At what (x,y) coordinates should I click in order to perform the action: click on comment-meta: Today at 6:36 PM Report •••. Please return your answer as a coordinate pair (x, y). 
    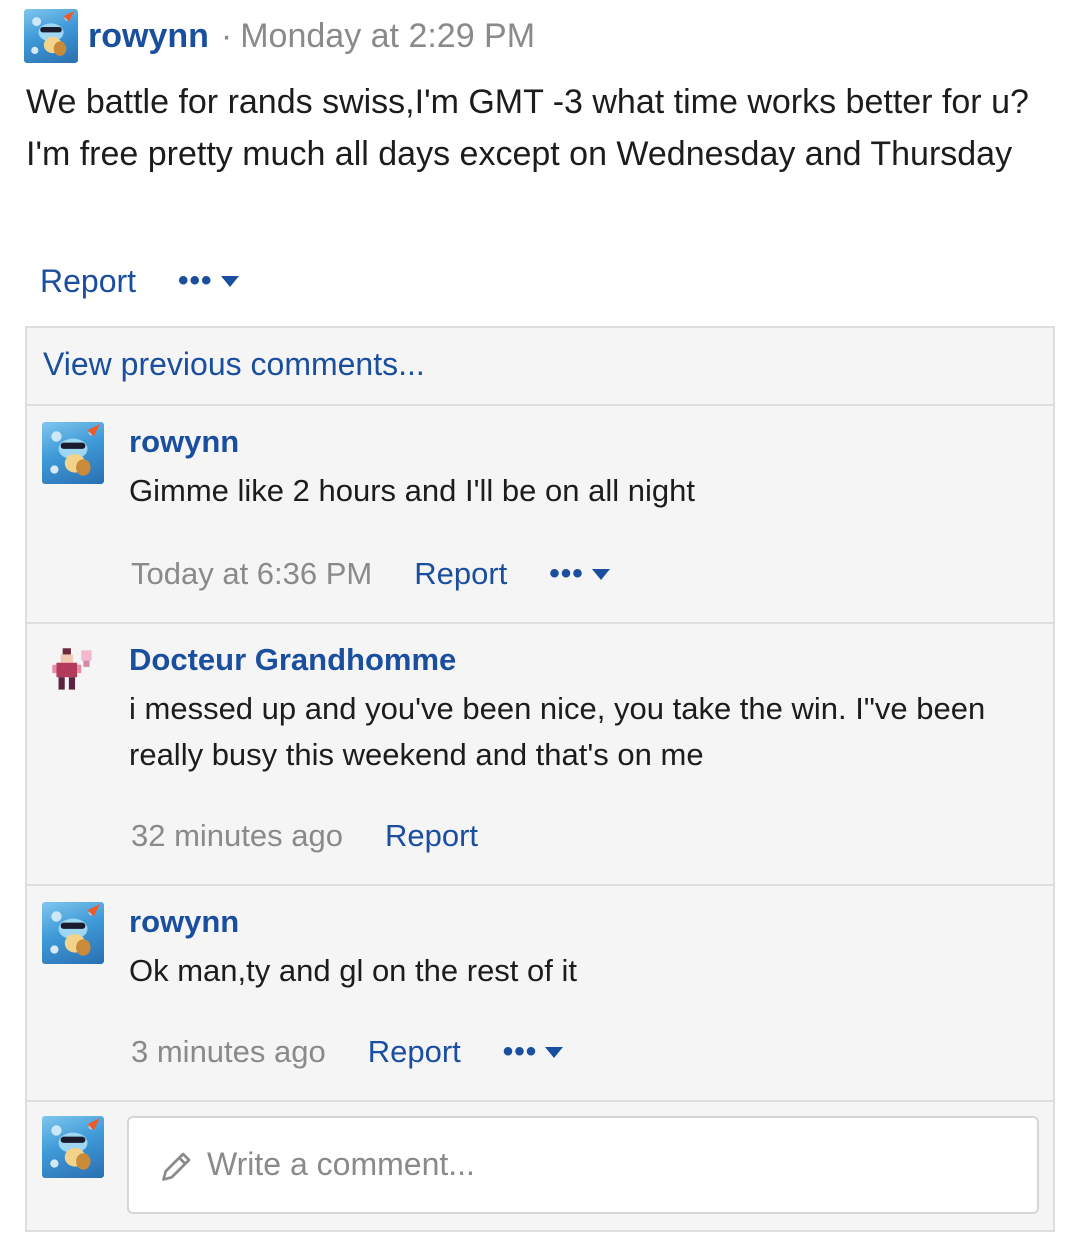
    Looking at the image, I should click on (370, 574).